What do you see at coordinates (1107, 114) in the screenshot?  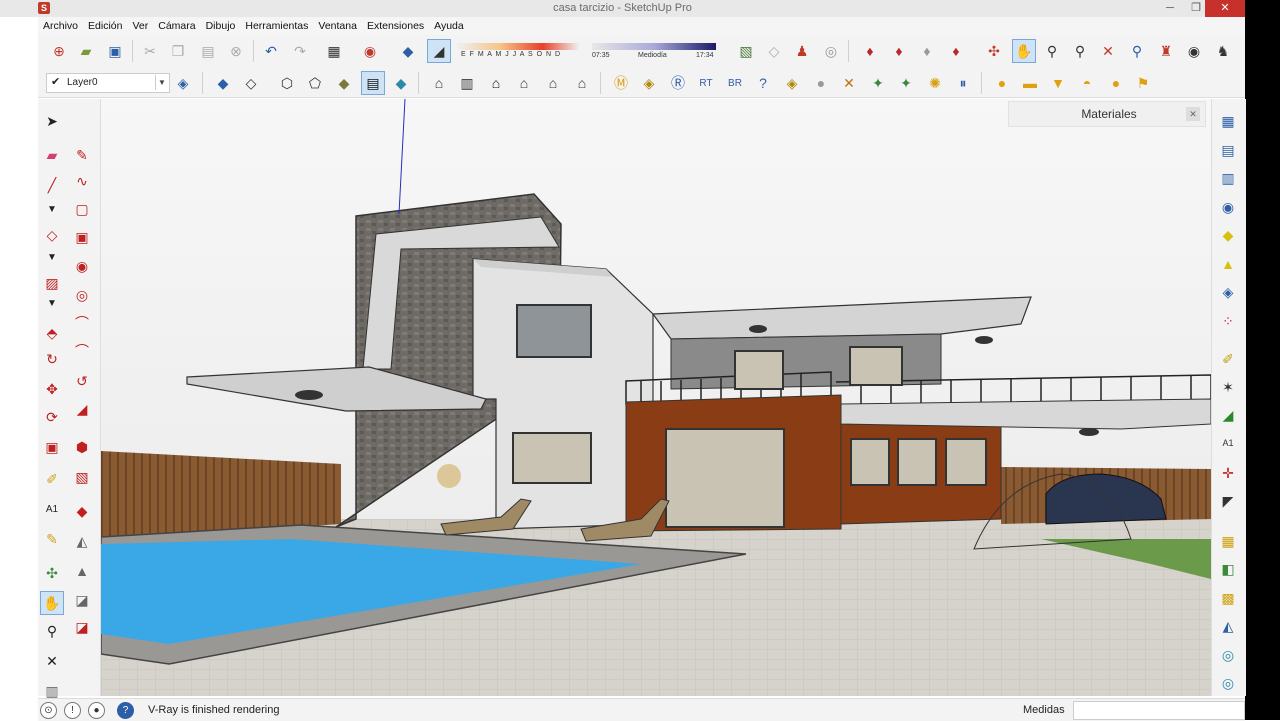 I see `materials-tray: Materiales ✕` at bounding box center [1107, 114].